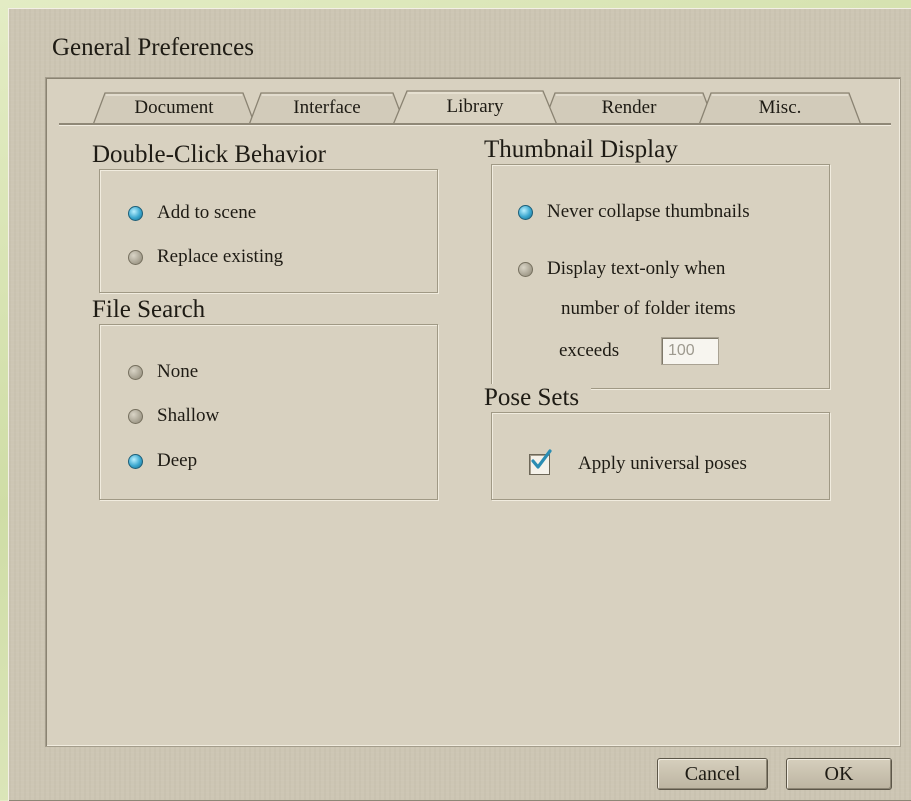 The image size is (911, 801). I want to click on tab-interface-label: Interface, so click(327, 107).